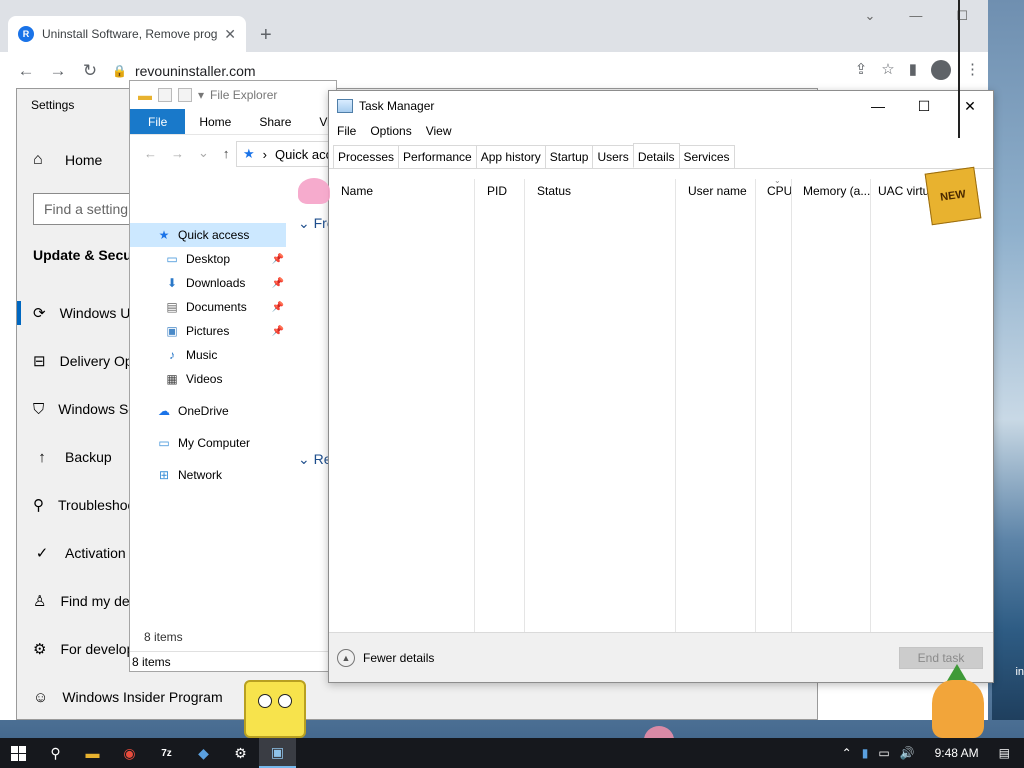 Image resolution: width=1024 pixels, height=768 pixels. What do you see at coordinates (915, 16) in the screenshot?
I see `chrome-minimize-button: —` at bounding box center [915, 16].